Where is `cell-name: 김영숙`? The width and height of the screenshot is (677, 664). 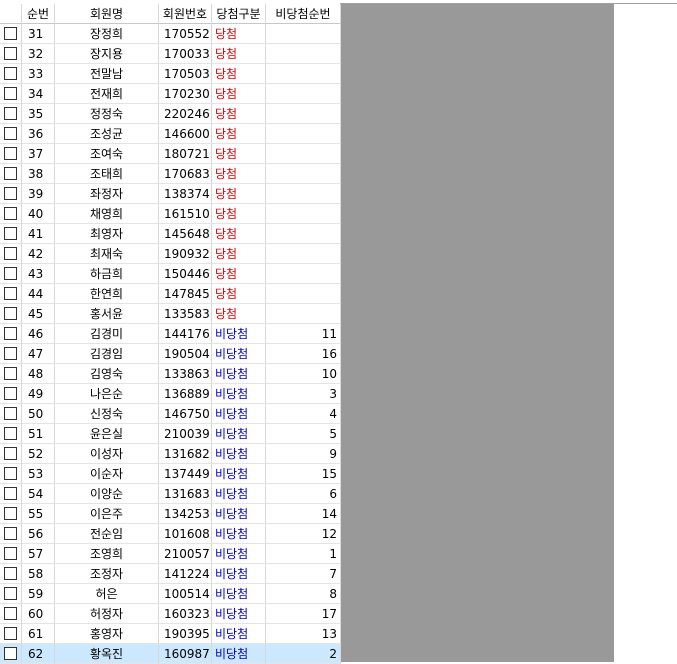 cell-name: 김영숙 is located at coordinates (107, 374).